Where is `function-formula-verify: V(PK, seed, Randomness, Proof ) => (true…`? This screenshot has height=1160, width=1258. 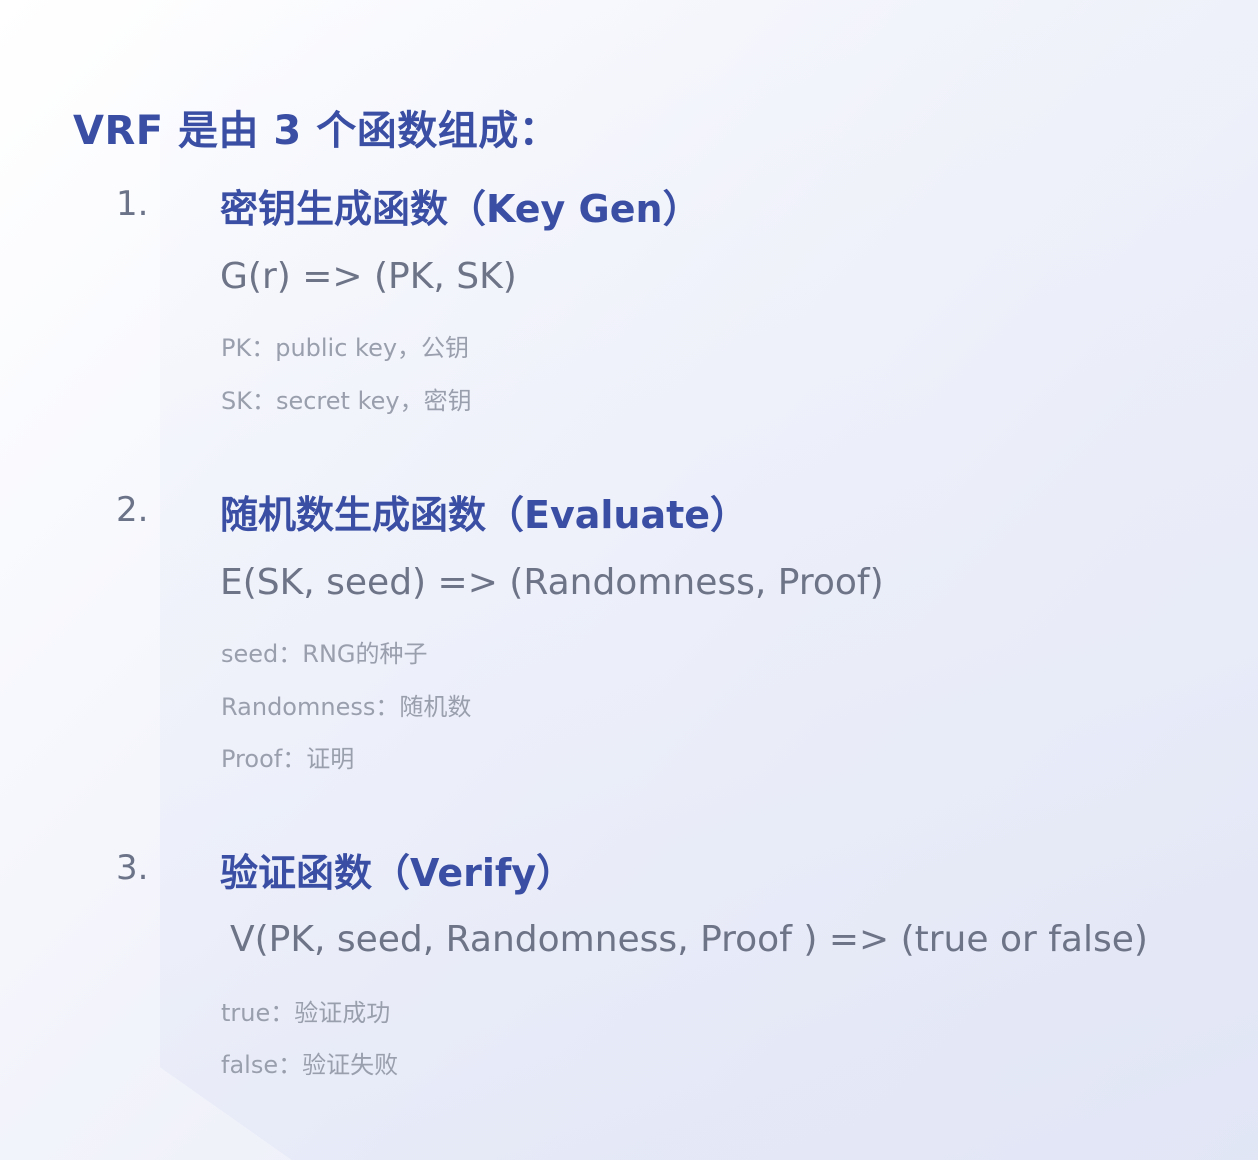
function-formula-verify: V(PK, seed, Randomness, Proof ) => (true… is located at coordinates (689, 939).